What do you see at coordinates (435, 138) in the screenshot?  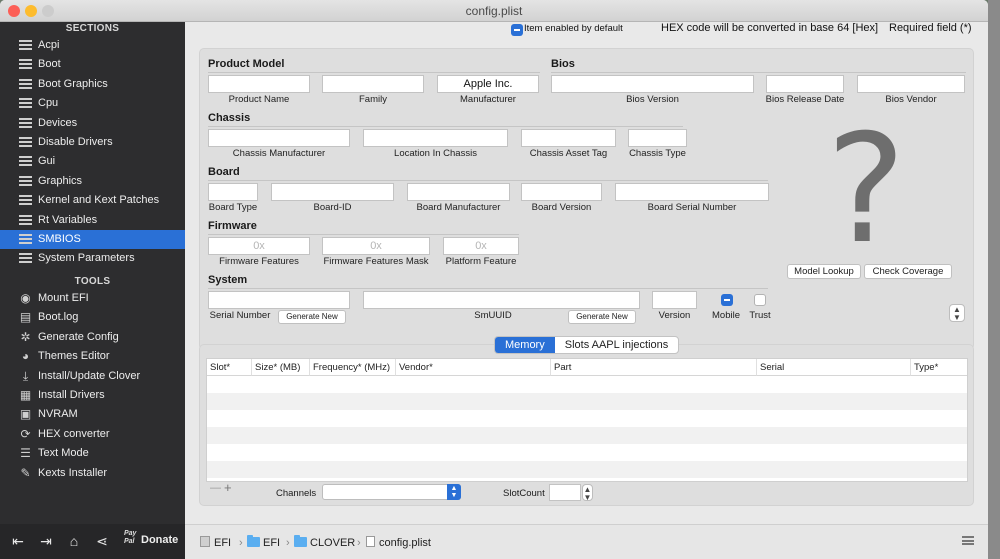 I see `location-in-chassis-field` at bounding box center [435, 138].